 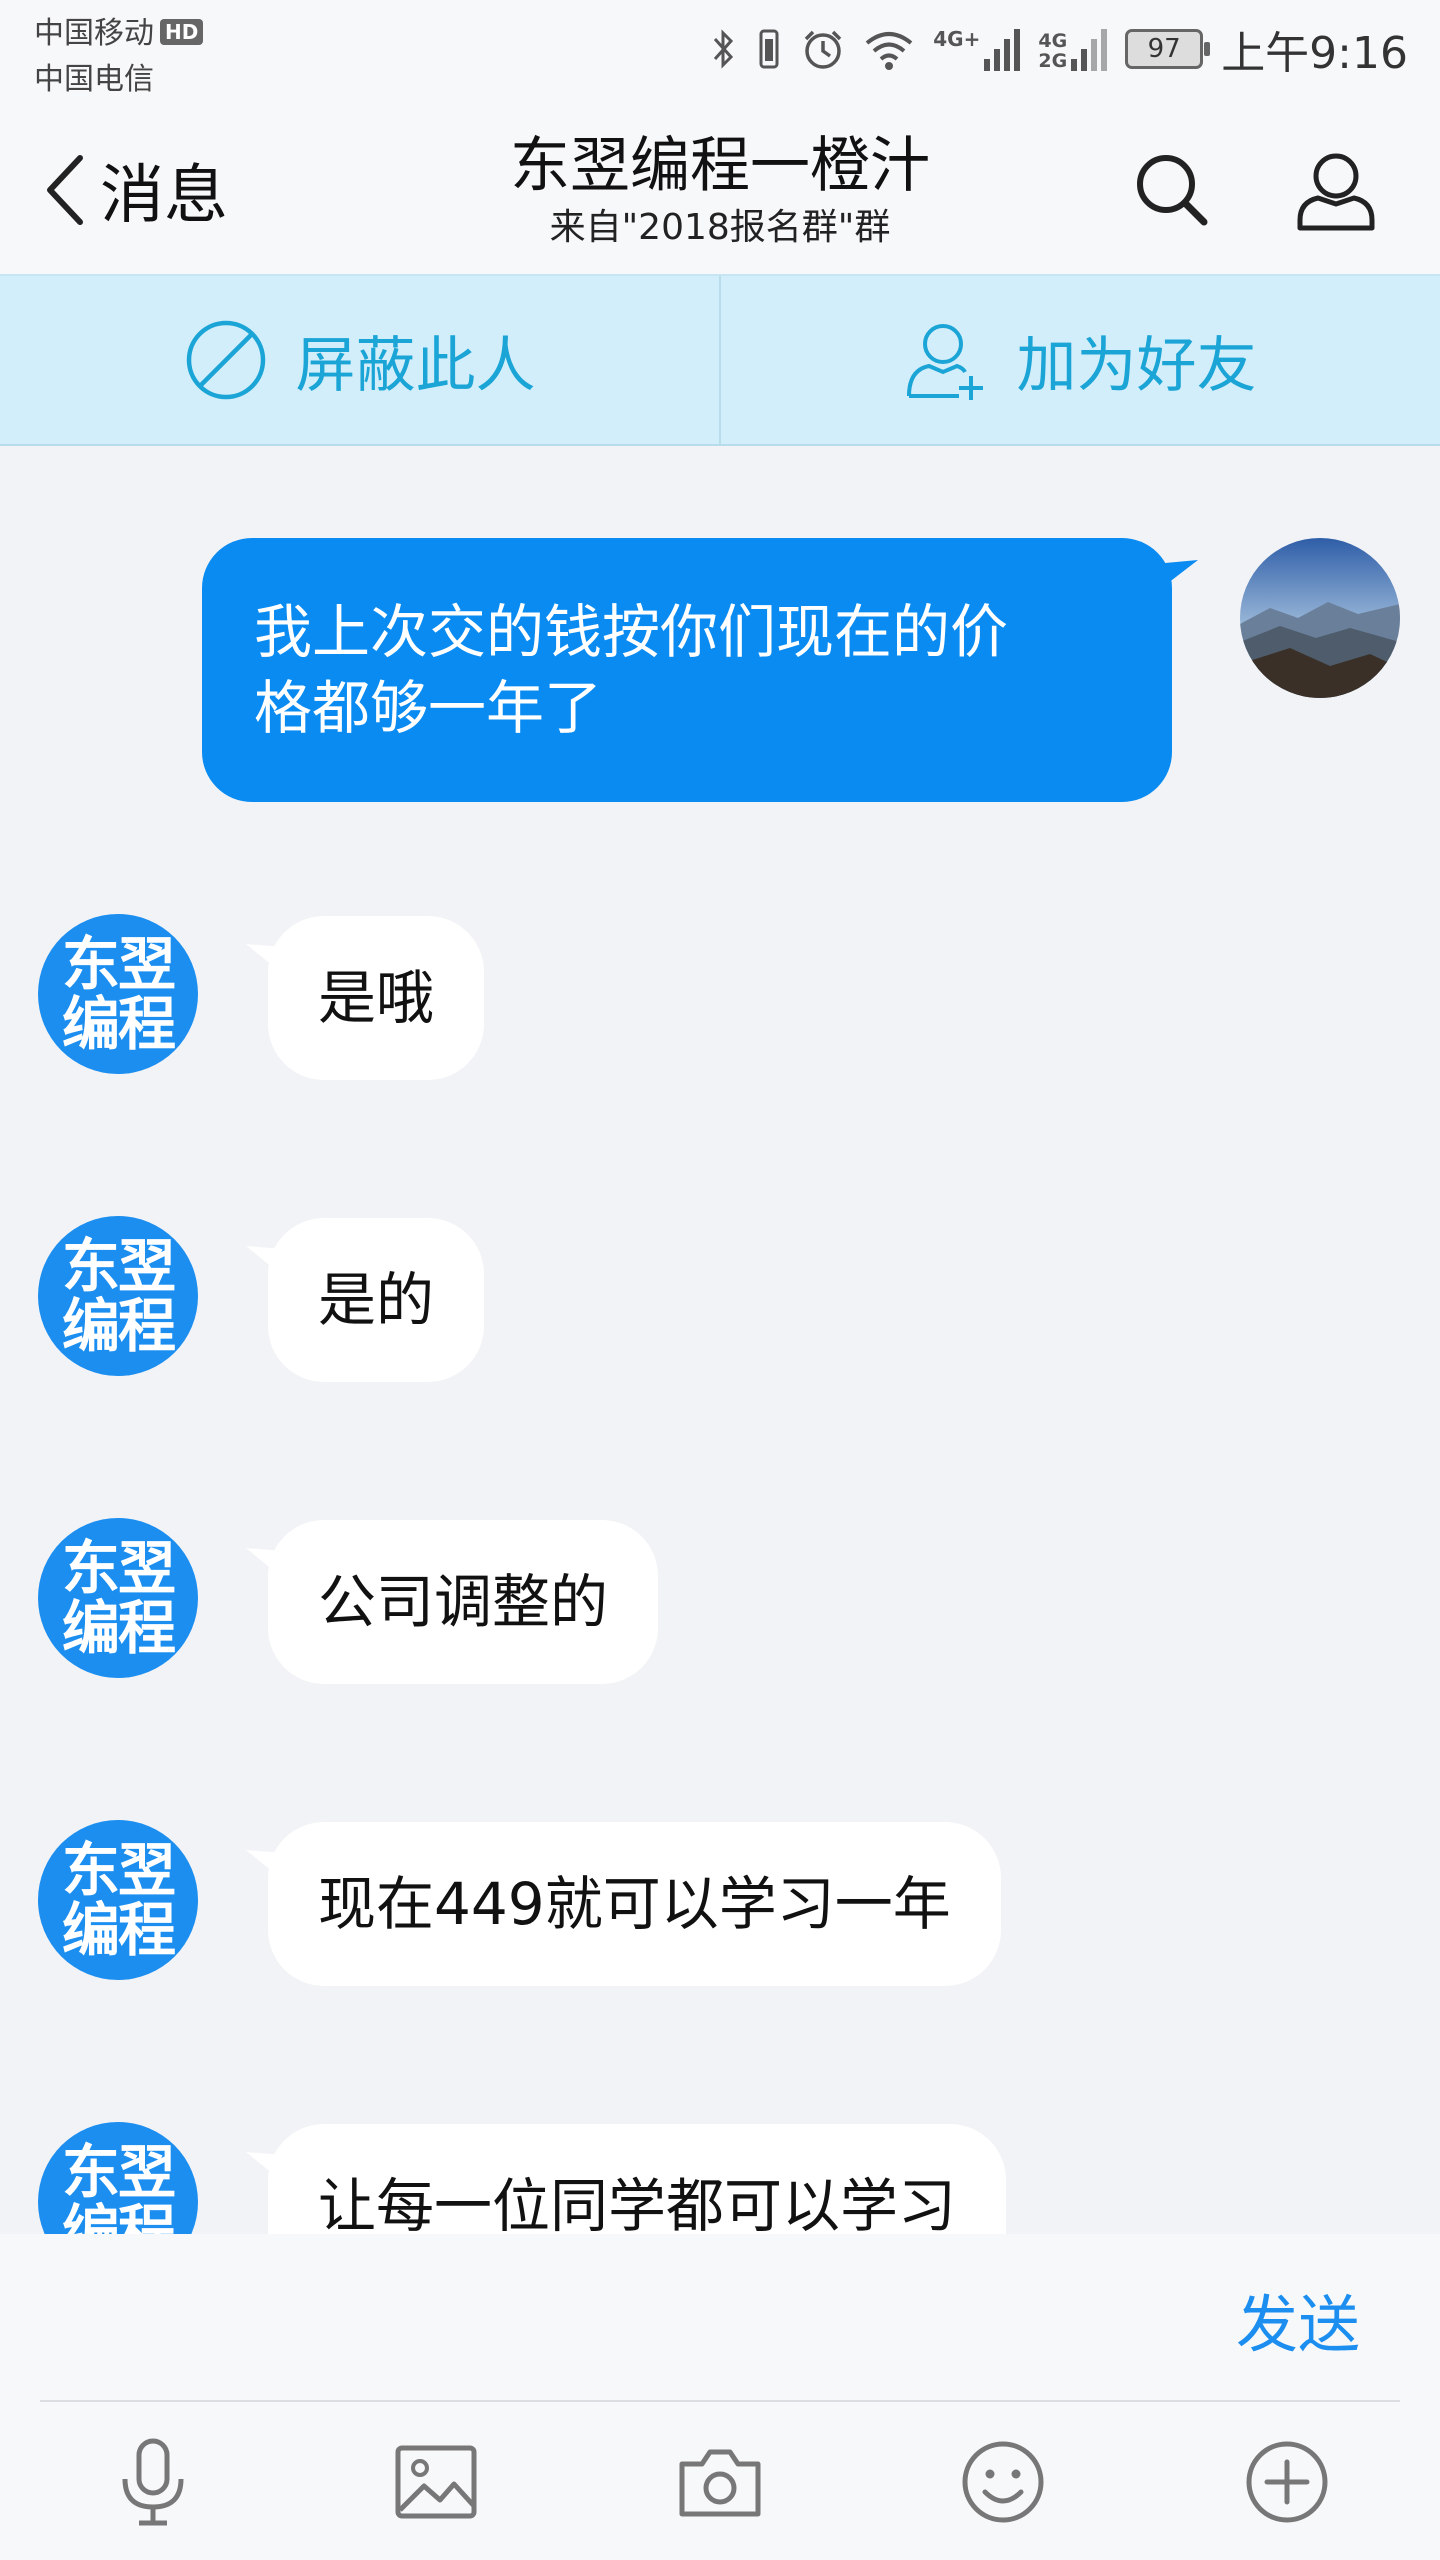 I want to click on my-avatar, so click(x=1320, y=618).